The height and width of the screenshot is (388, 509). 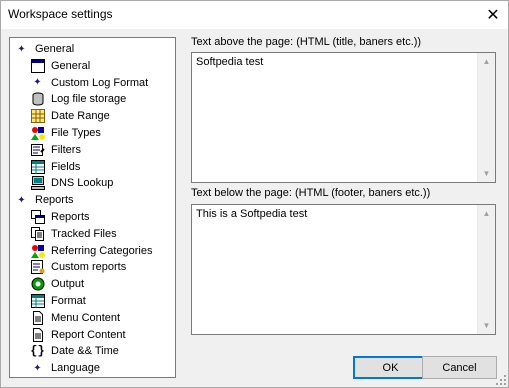 What do you see at coordinates (66, 149) in the screenshot?
I see `tree-item-label: Filters` at bounding box center [66, 149].